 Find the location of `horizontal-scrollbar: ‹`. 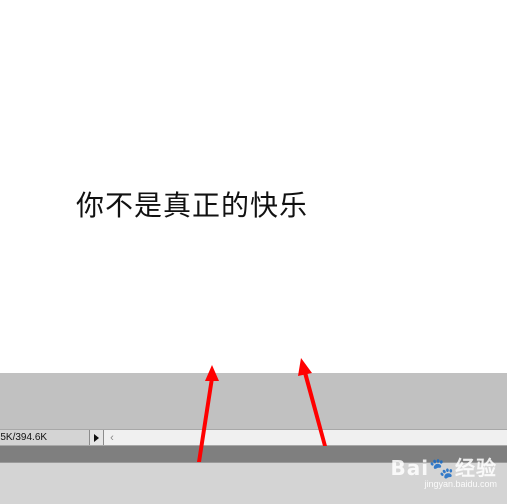

horizontal-scrollbar: ‹ is located at coordinates (305, 437).